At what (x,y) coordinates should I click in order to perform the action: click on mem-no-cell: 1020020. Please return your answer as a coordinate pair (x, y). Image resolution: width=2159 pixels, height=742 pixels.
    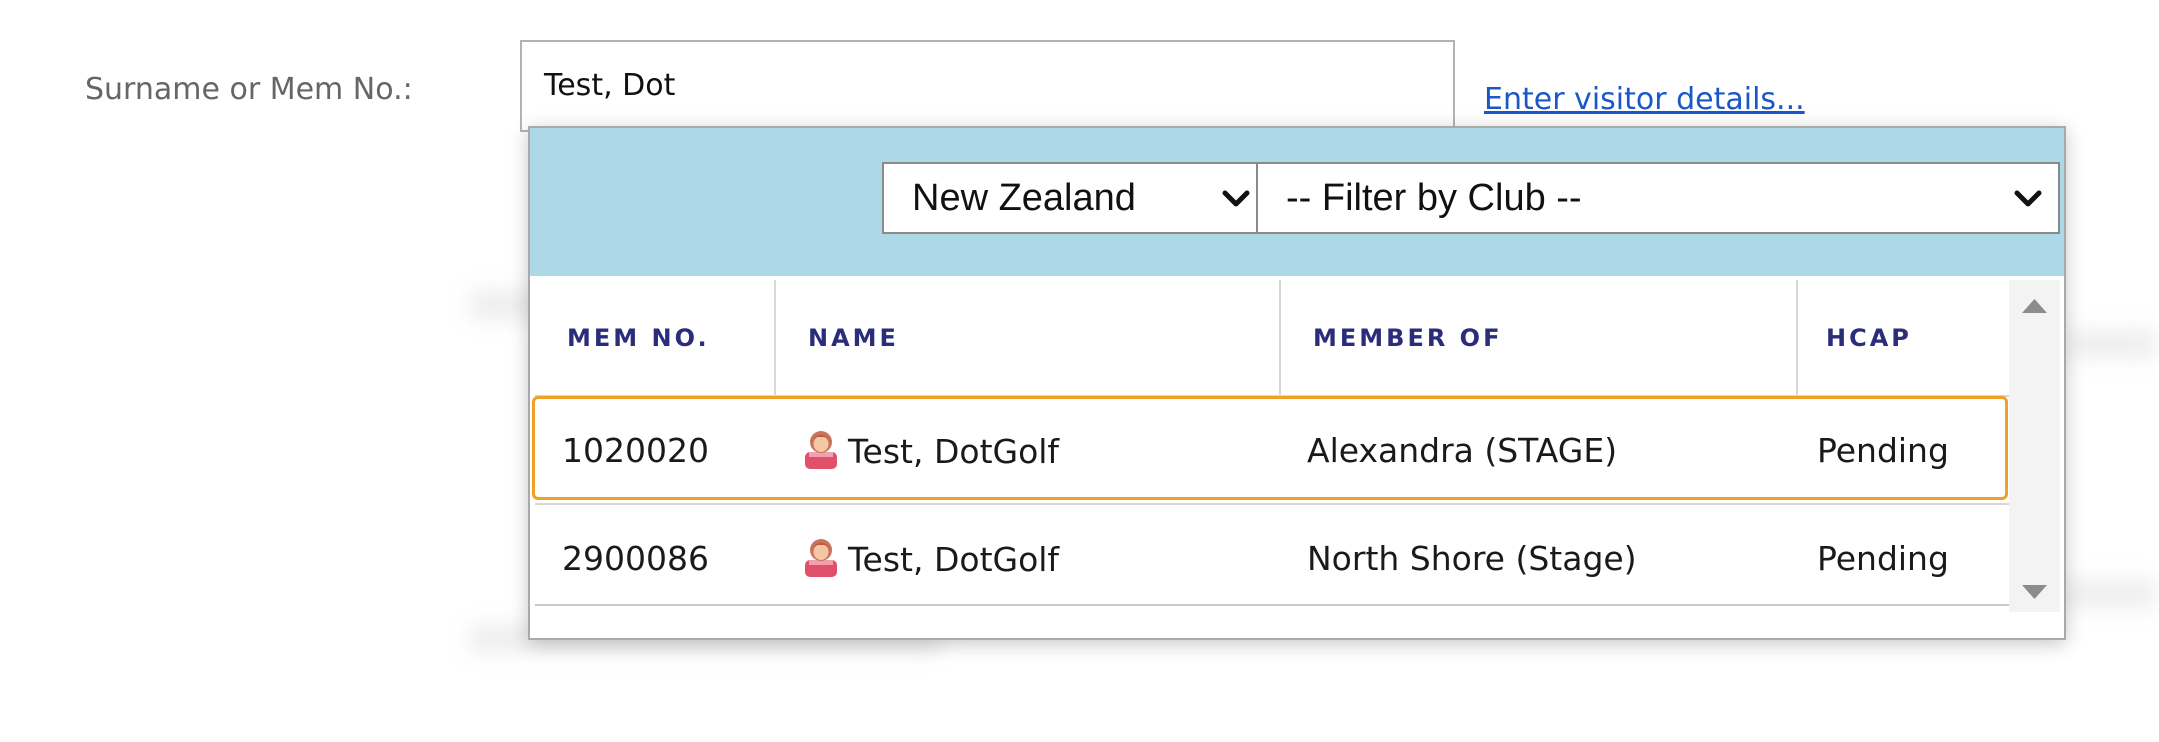
    Looking at the image, I should click on (635, 450).